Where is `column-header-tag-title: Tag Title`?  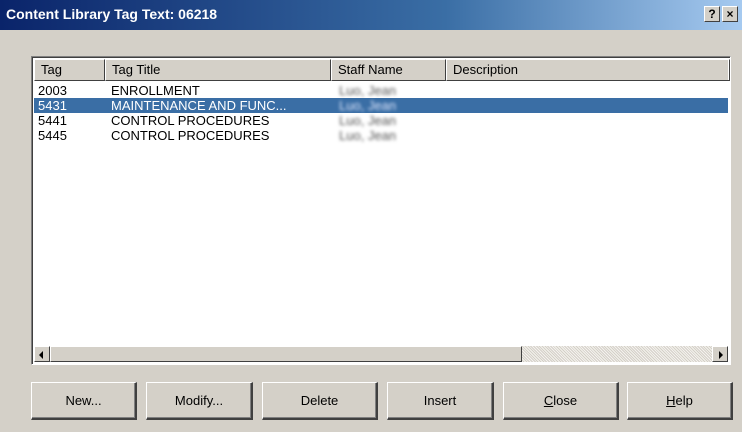 column-header-tag-title: Tag Title is located at coordinates (218, 70).